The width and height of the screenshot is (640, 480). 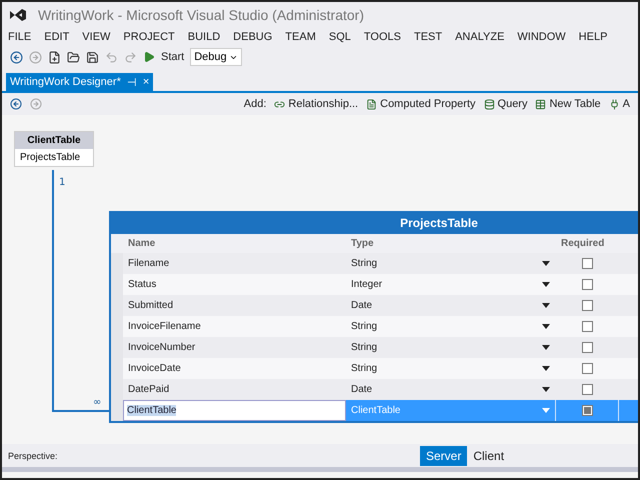 What do you see at coordinates (234, 326) in the screenshot?
I see `table-cell: InvoiceFilename` at bounding box center [234, 326].